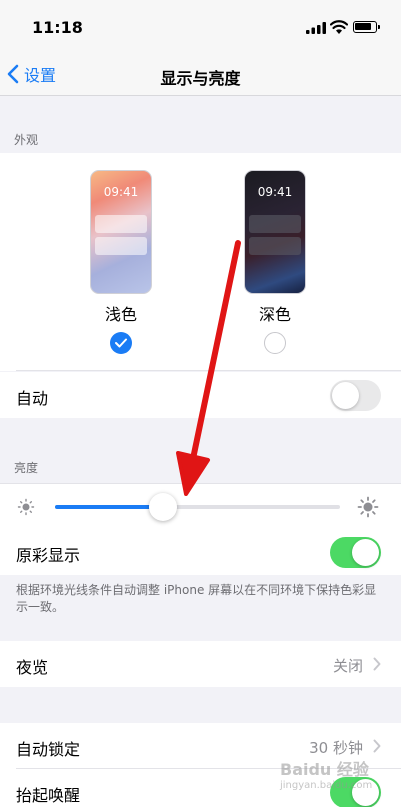 This screenshot has height=807, width=401. I want to click on auto-lock-value: 30 秒钟, so click(336, 748).